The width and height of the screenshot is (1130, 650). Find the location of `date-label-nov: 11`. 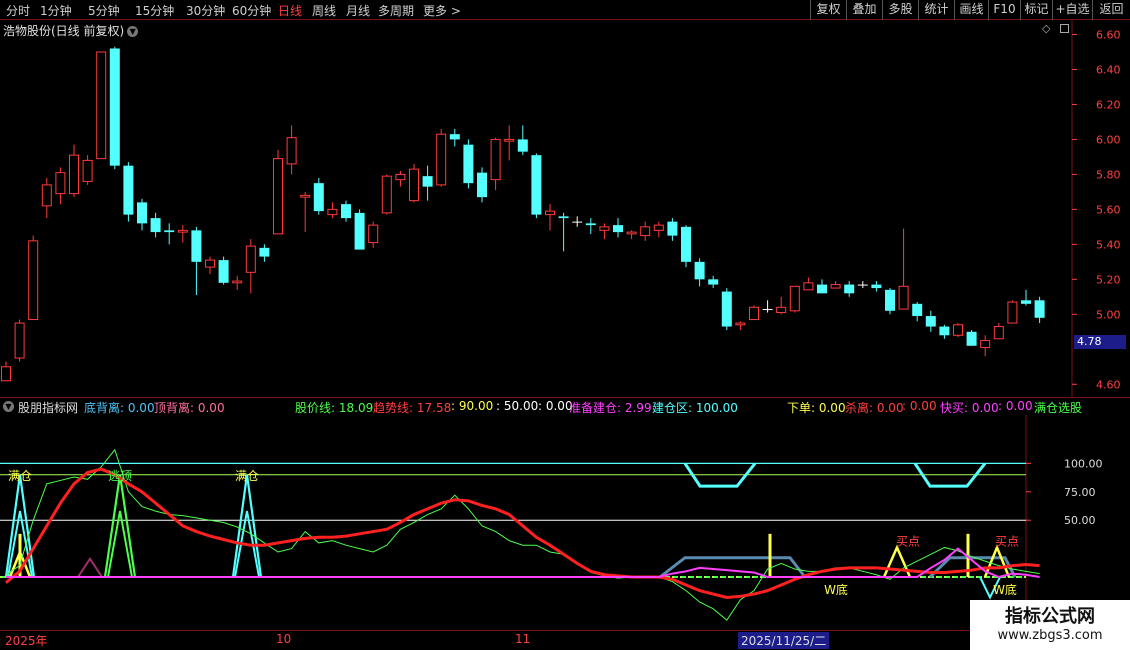

date-label-nov: 11 is located at coordinates (523, 639).